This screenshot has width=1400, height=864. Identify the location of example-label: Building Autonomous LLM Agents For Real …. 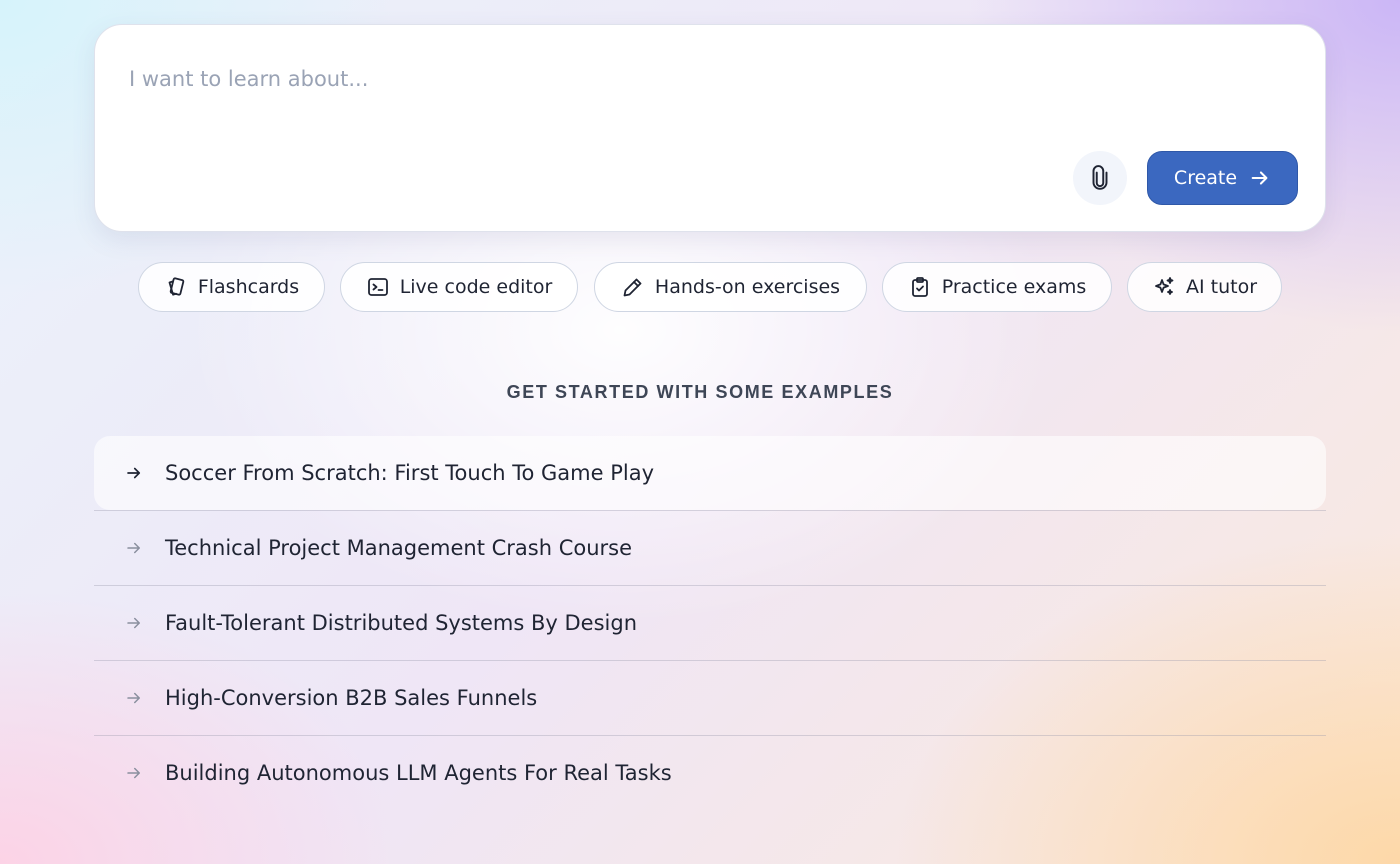
(418, 773).